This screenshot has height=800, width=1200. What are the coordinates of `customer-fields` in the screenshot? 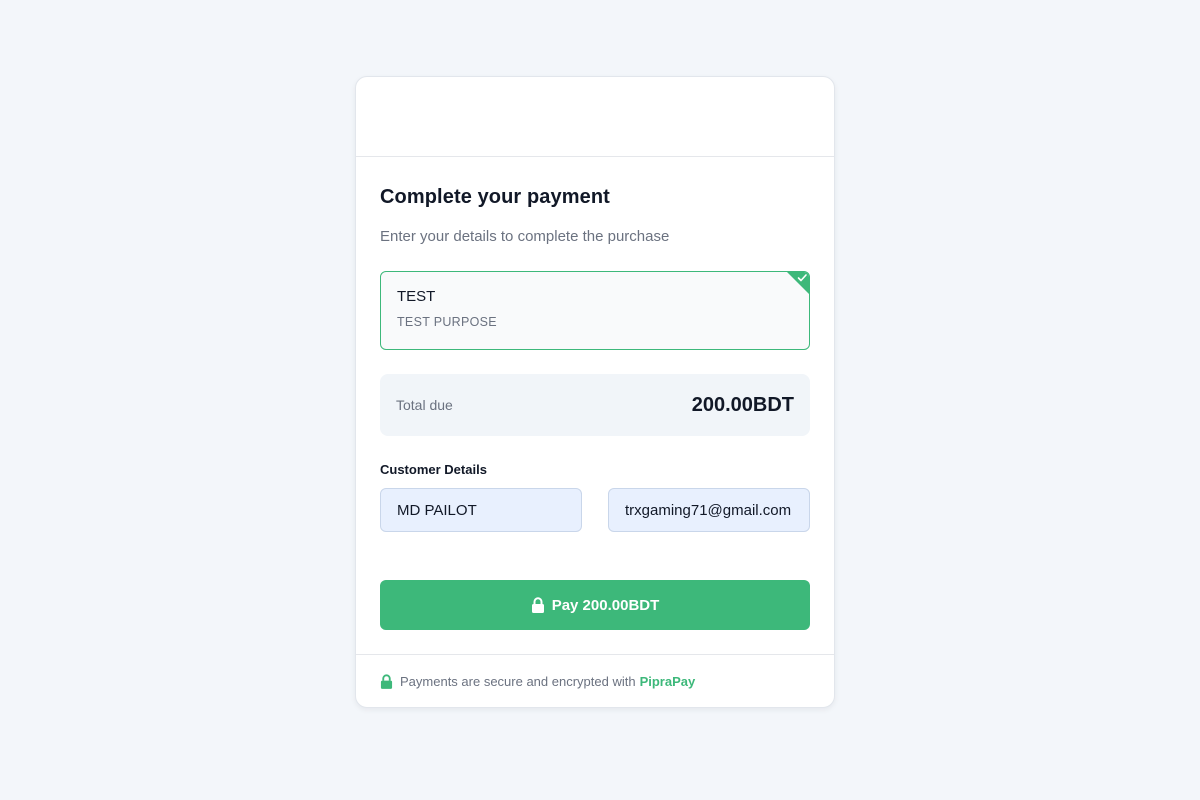 It's located at (595, 510).